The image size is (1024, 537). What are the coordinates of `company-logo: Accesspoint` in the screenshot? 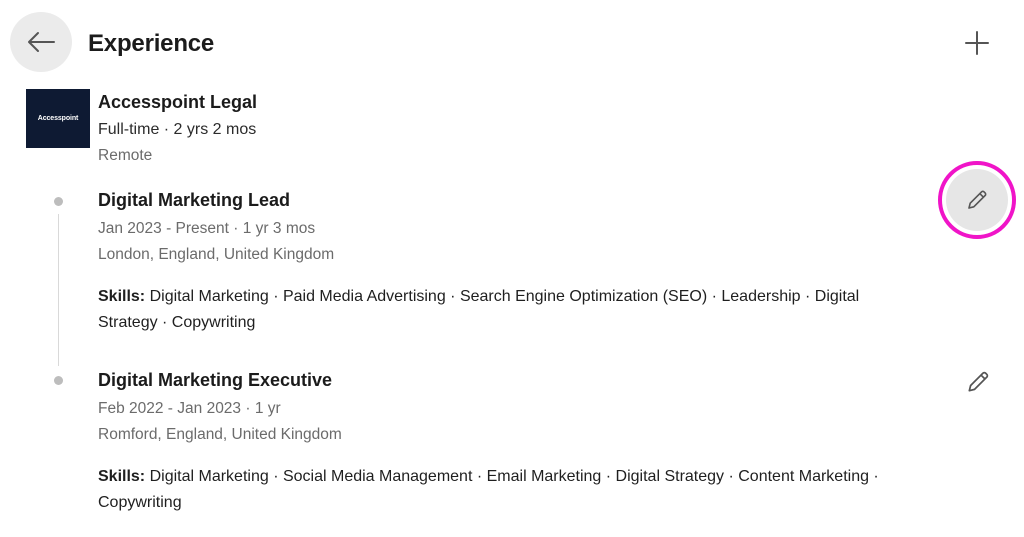 It's located at (58, 118).